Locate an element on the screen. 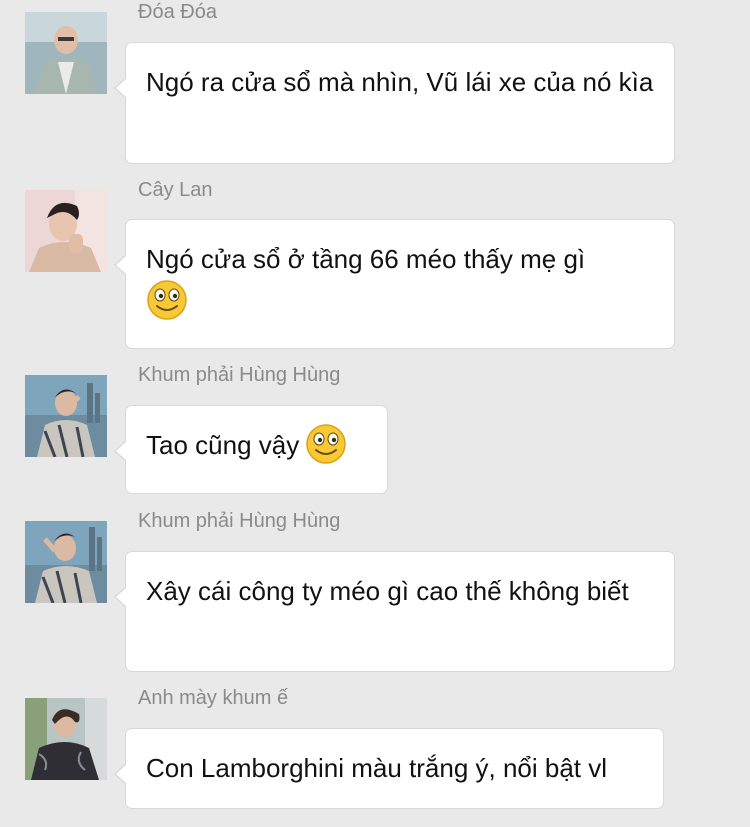  message-bubble: Con Lamborghini màu trắng ý, nổi bật vl is located at coordinates (389, 768).